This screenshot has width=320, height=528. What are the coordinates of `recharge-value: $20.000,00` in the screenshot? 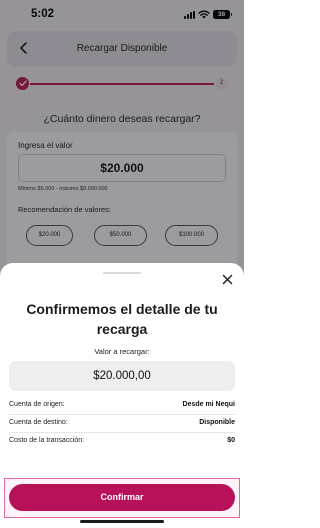 It's located at (122, 376).